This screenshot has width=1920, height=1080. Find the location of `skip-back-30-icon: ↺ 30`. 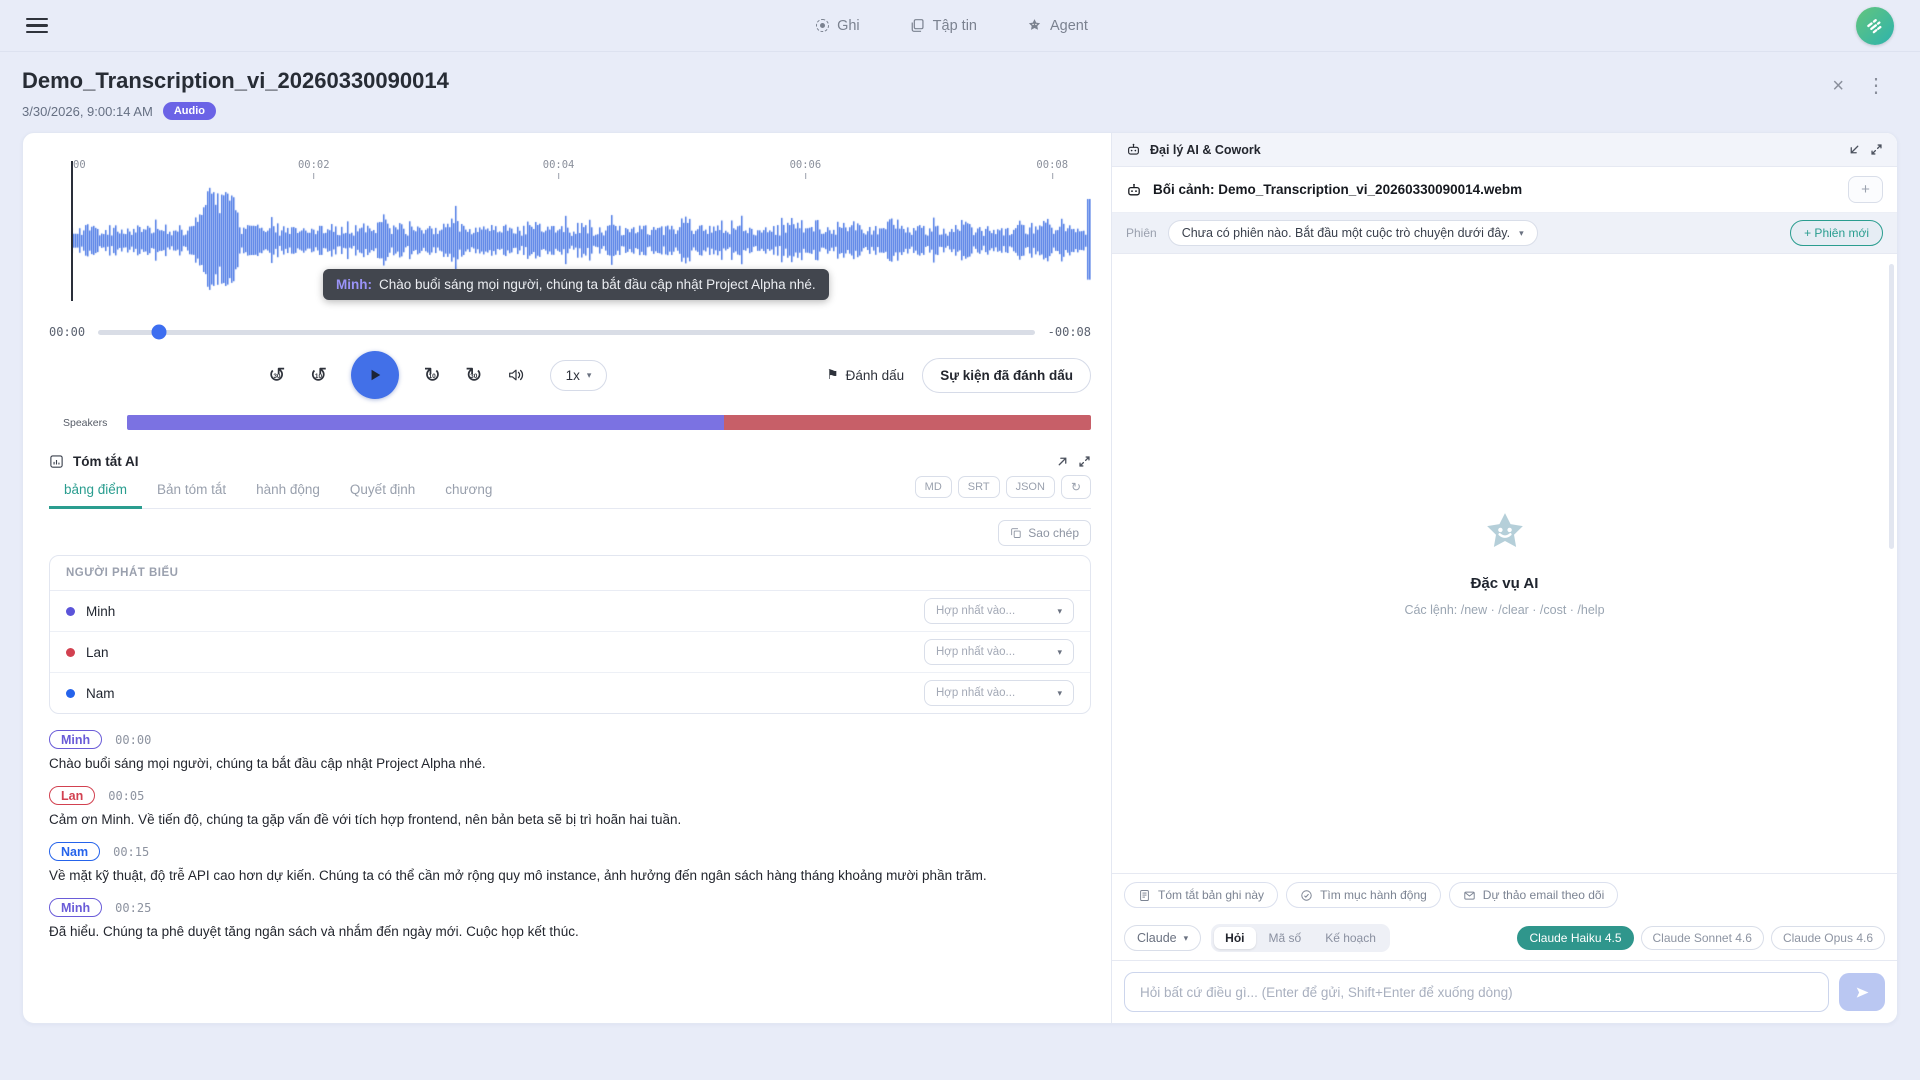

skip-back-30-icon: ↺ 30 is located at coordinates (277, 375).